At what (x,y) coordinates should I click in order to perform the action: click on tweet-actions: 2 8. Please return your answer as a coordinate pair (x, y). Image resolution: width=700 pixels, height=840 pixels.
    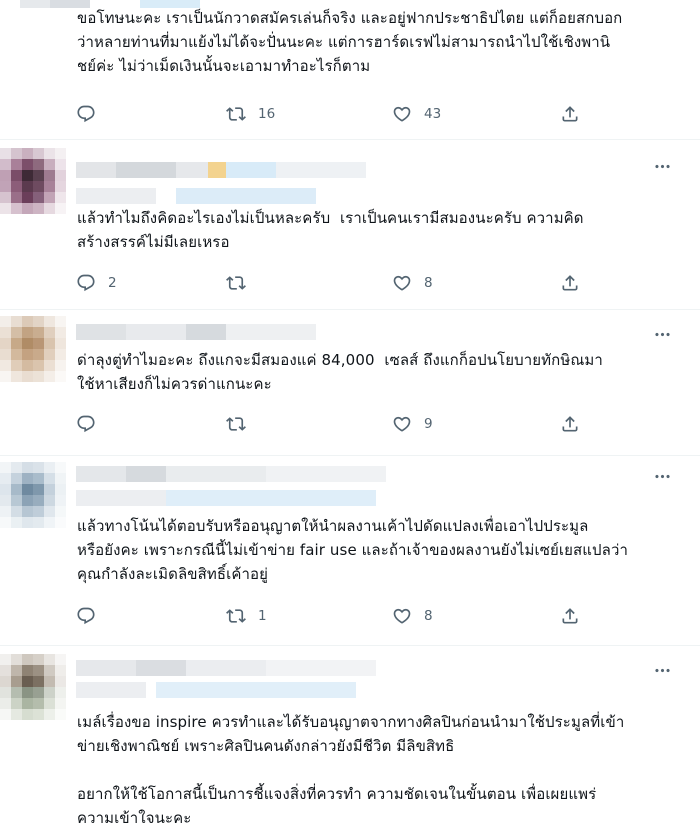
    Looking at the image, I should click on (342, 283).